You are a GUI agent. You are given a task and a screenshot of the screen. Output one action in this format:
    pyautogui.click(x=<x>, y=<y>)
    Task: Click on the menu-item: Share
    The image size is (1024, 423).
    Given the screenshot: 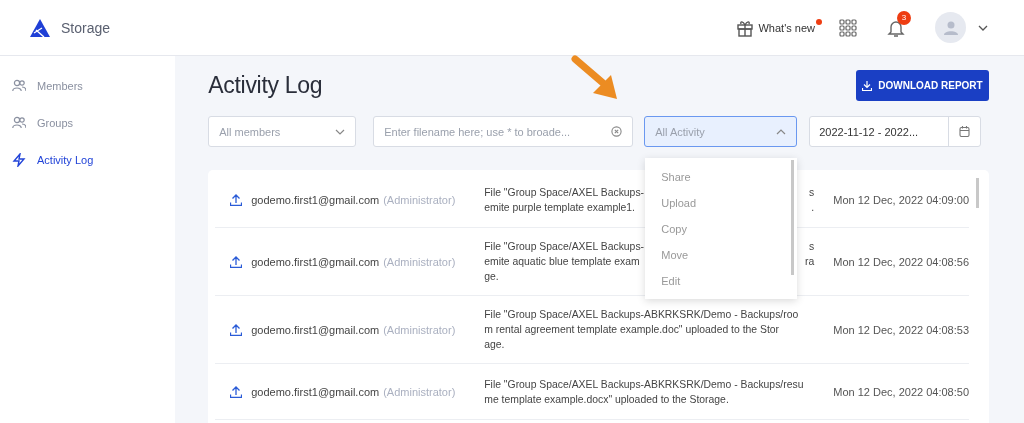 What is the action you would take?
    pyautogui.click(x=676, y=177)
    